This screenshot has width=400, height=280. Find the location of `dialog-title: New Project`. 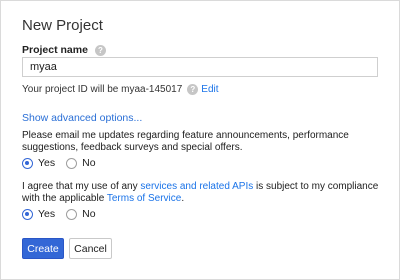

dialog-title: New Project is located at coordinates (62, 25).